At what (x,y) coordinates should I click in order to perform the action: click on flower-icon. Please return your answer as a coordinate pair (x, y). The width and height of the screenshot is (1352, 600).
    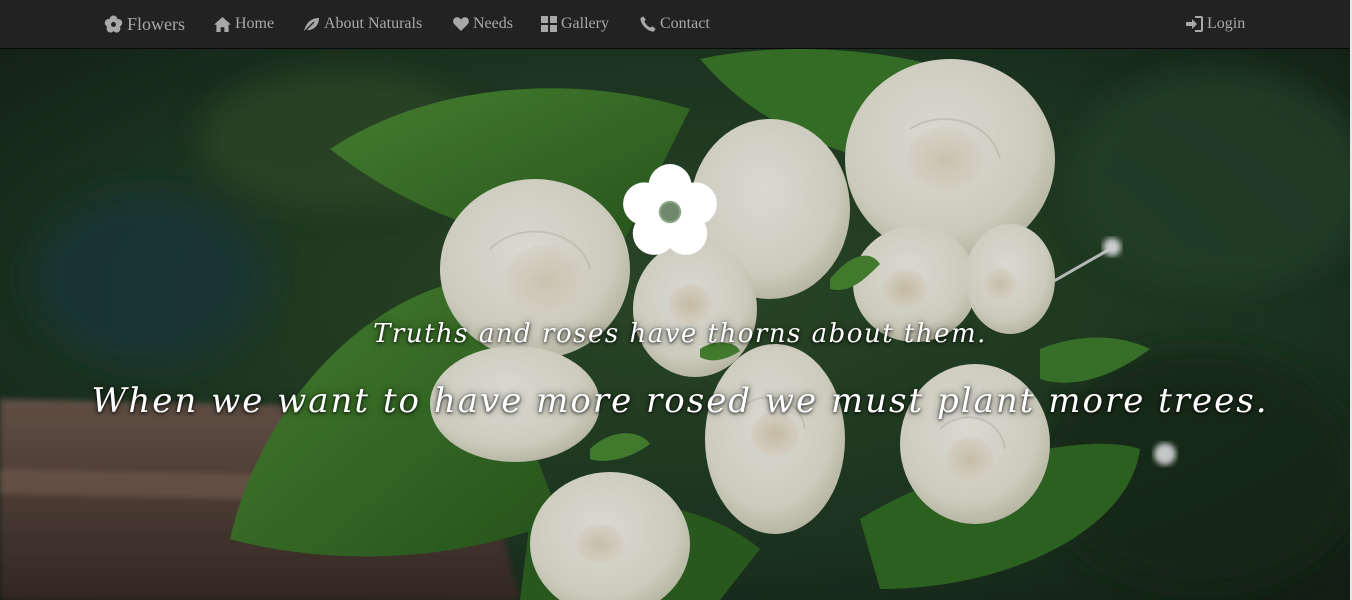
    Looking at the image, I should click on (113, 24).